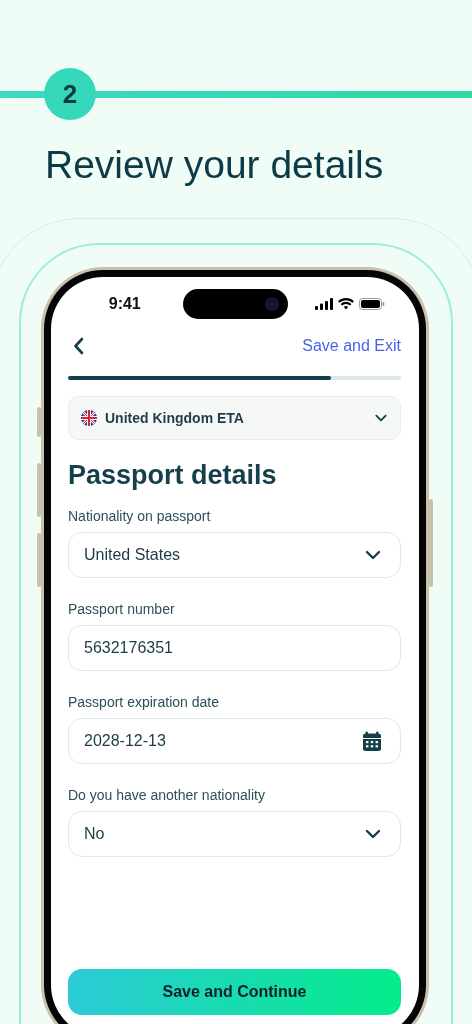 The height and width of the screenshot is (1024, 472). Describe the element at coordinates (234, 555) in the screenshot. I see `dropdown-field: United States` at that location.